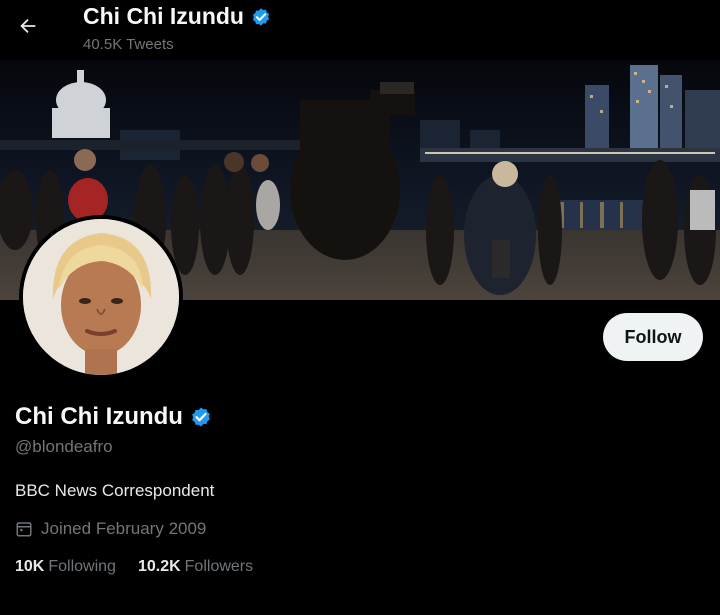  Describe the element at coordinates (82, 566) in the screenshot. I see `following-label: Following` at that location.